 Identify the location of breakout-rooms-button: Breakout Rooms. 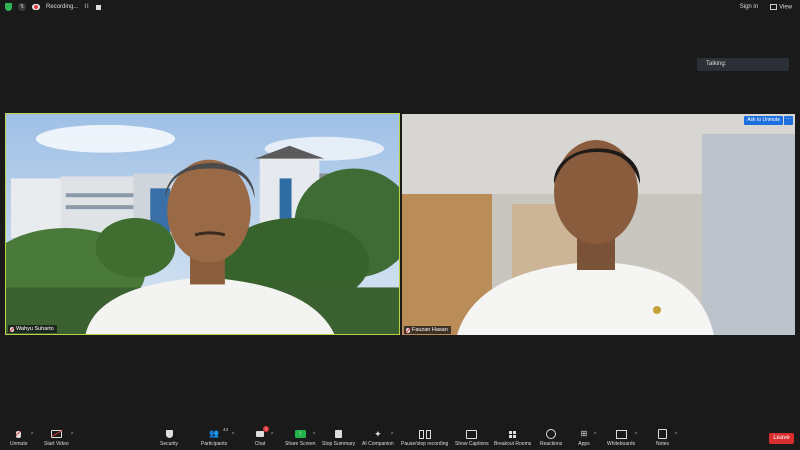
(512, 438).